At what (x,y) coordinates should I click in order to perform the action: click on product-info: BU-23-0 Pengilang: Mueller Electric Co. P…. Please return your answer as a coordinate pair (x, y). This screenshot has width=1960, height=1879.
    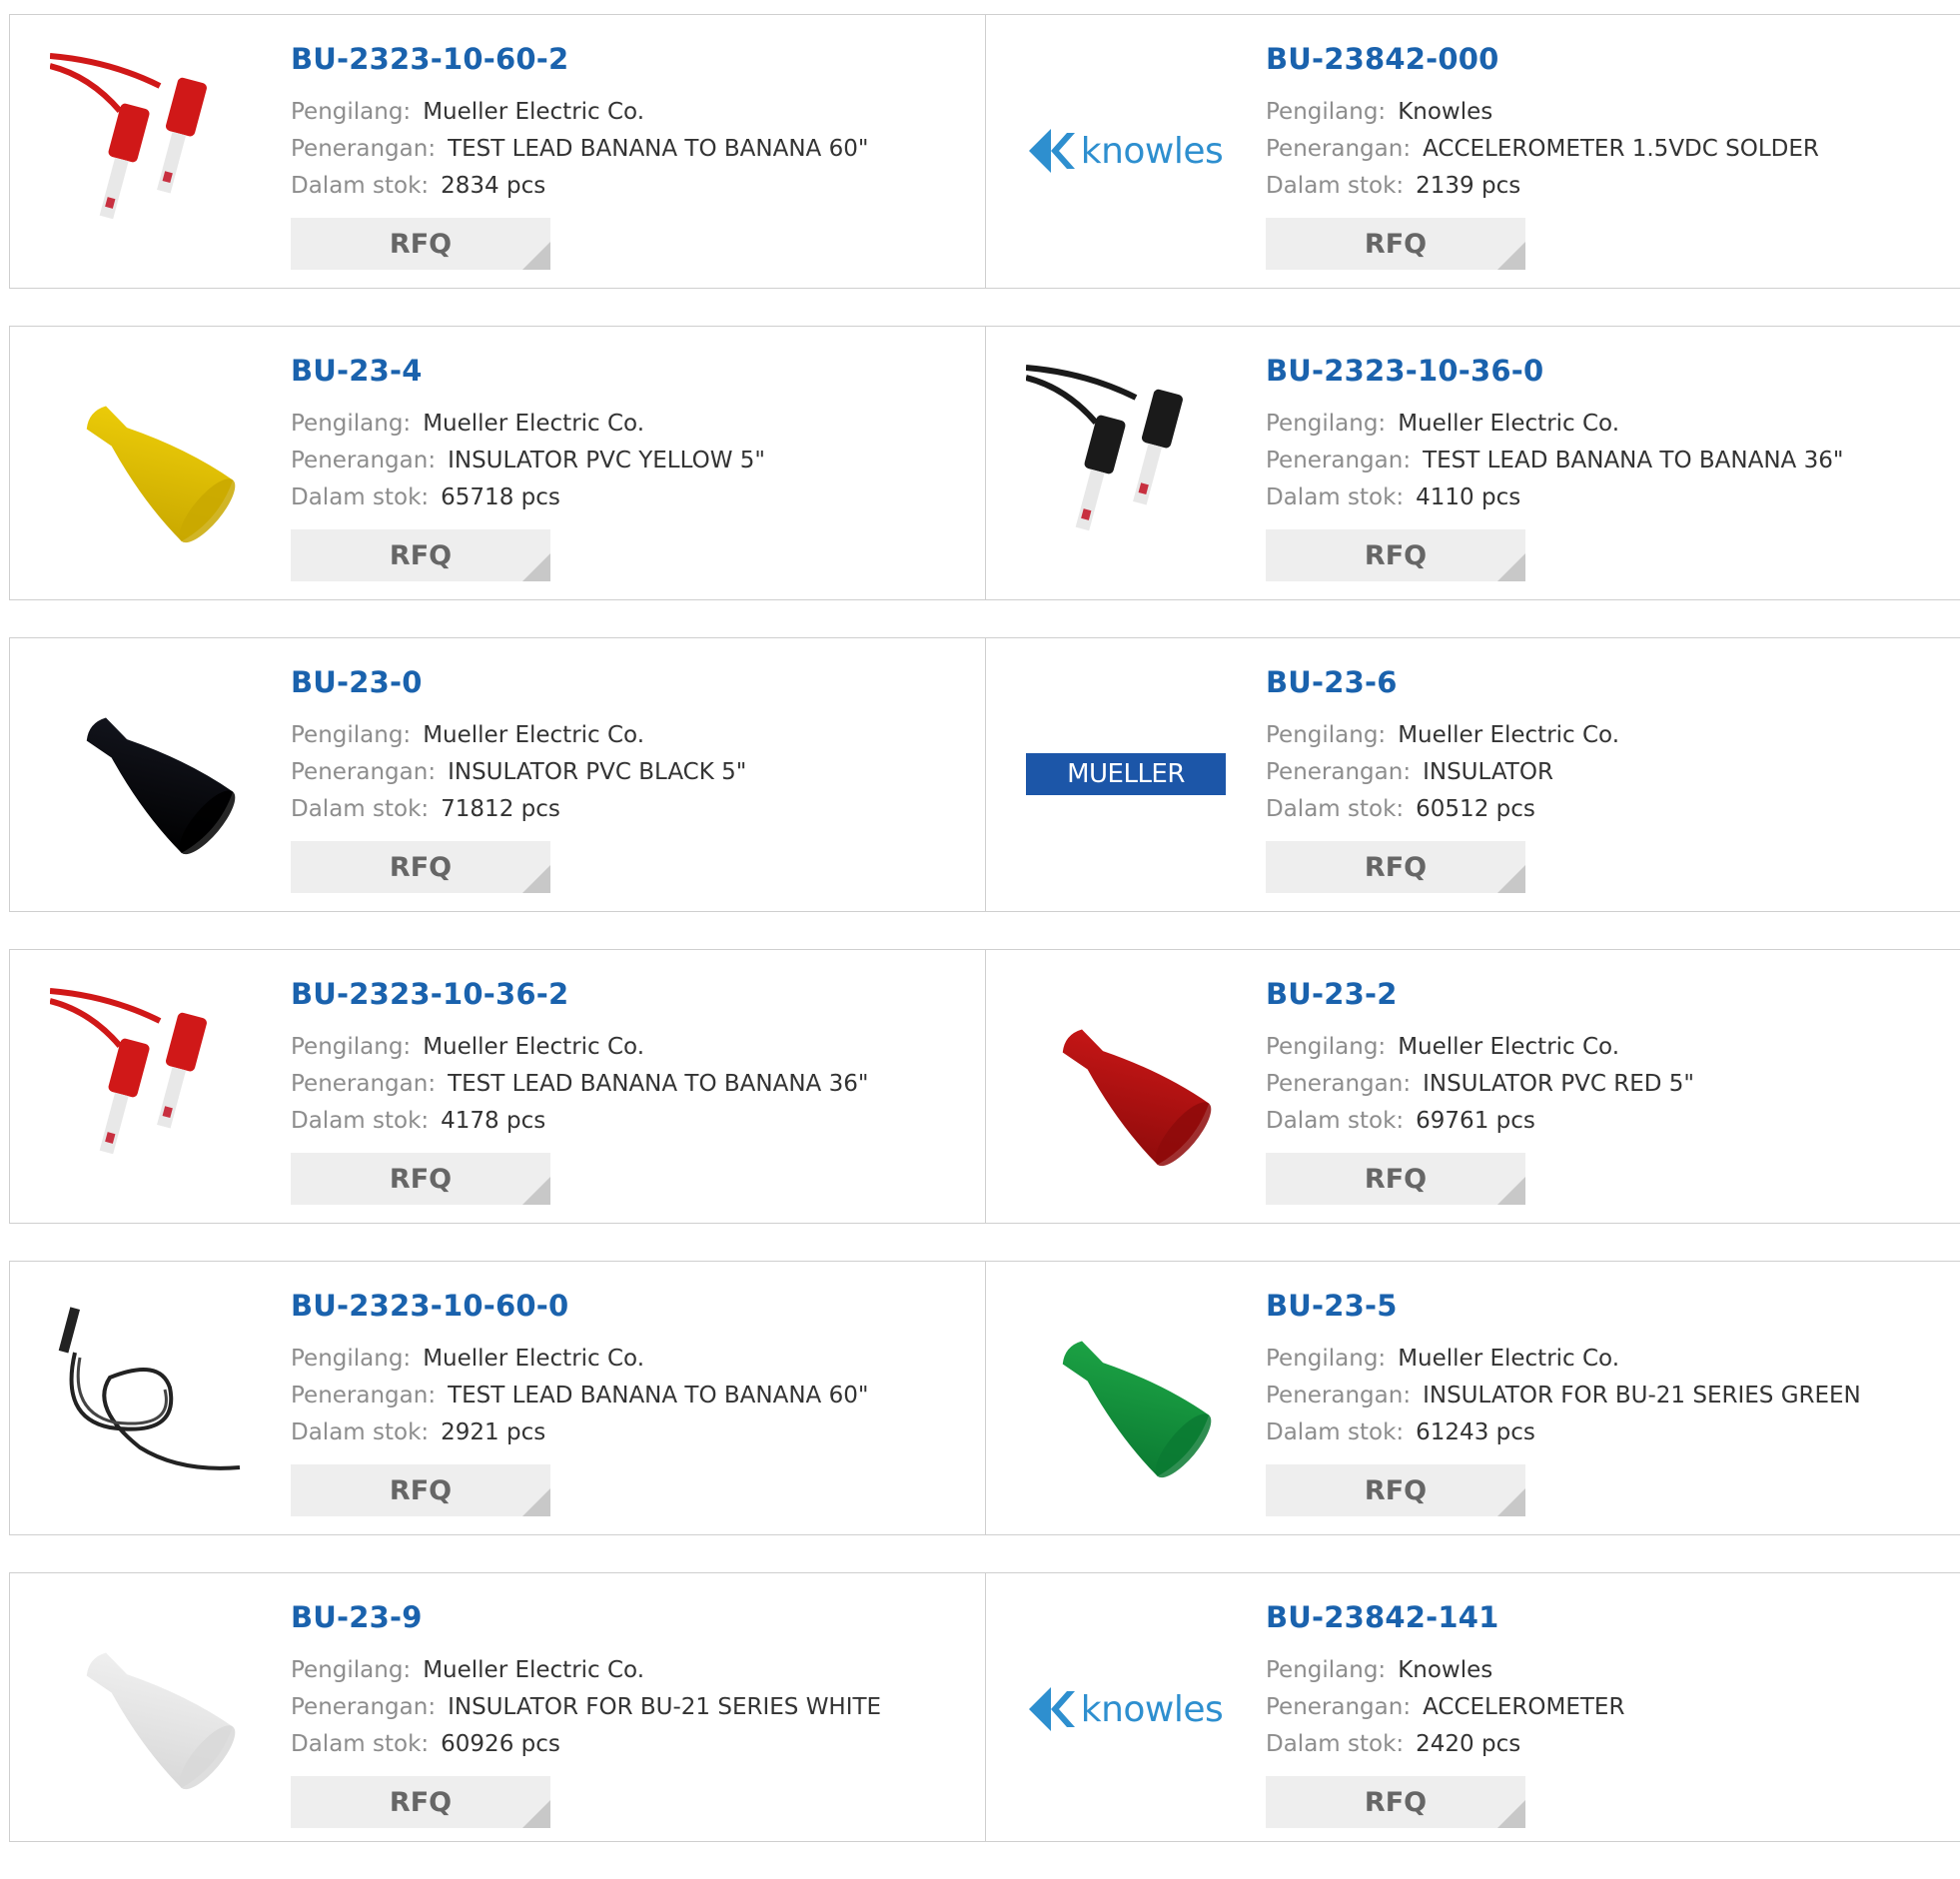
    Looking at the image, I should click on (518, 780).